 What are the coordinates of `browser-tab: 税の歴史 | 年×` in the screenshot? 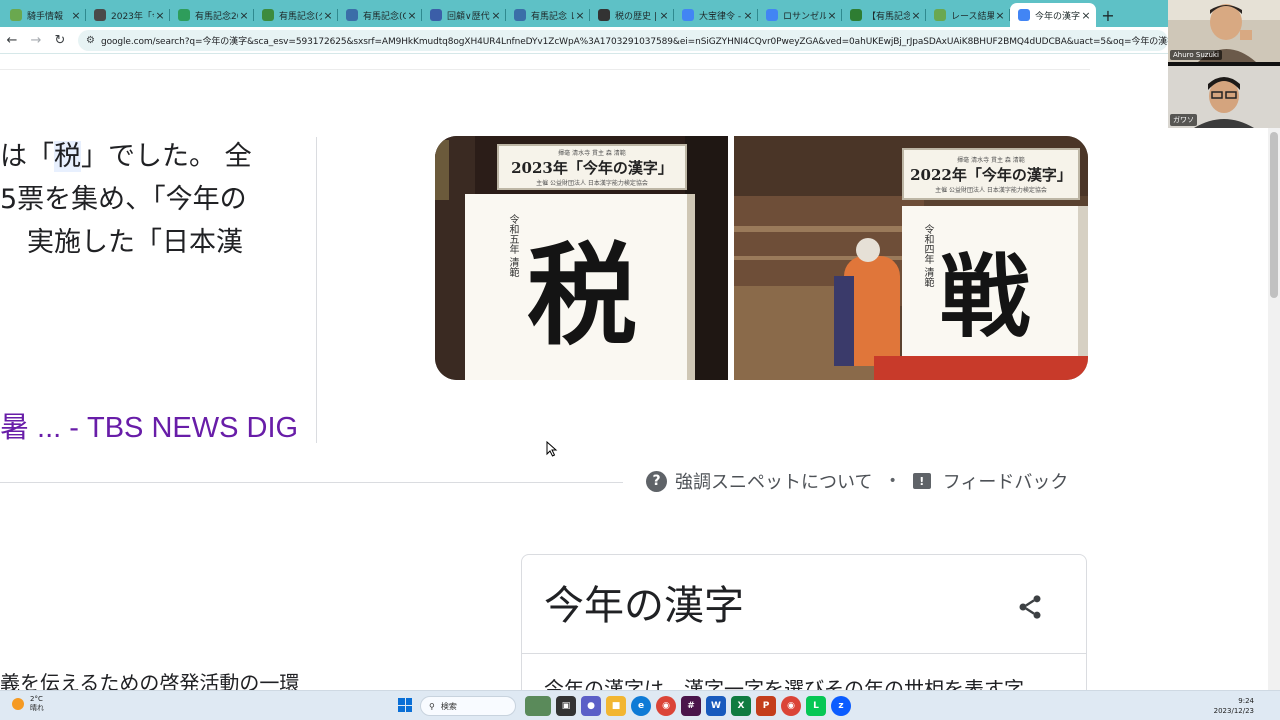 It's located at (632, 15).